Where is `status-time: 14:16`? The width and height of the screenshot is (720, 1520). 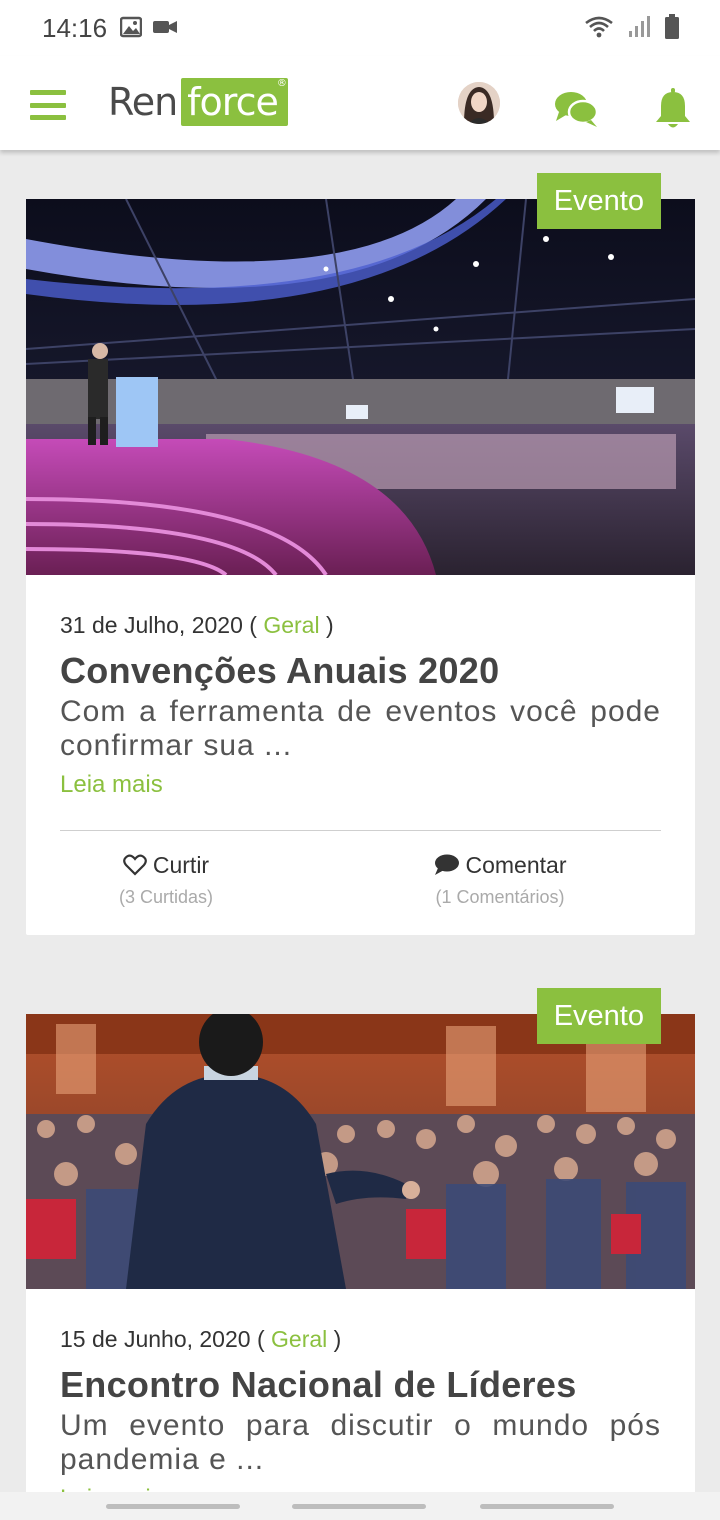 status-time: 14:16 is located at coordinates (75, 28).